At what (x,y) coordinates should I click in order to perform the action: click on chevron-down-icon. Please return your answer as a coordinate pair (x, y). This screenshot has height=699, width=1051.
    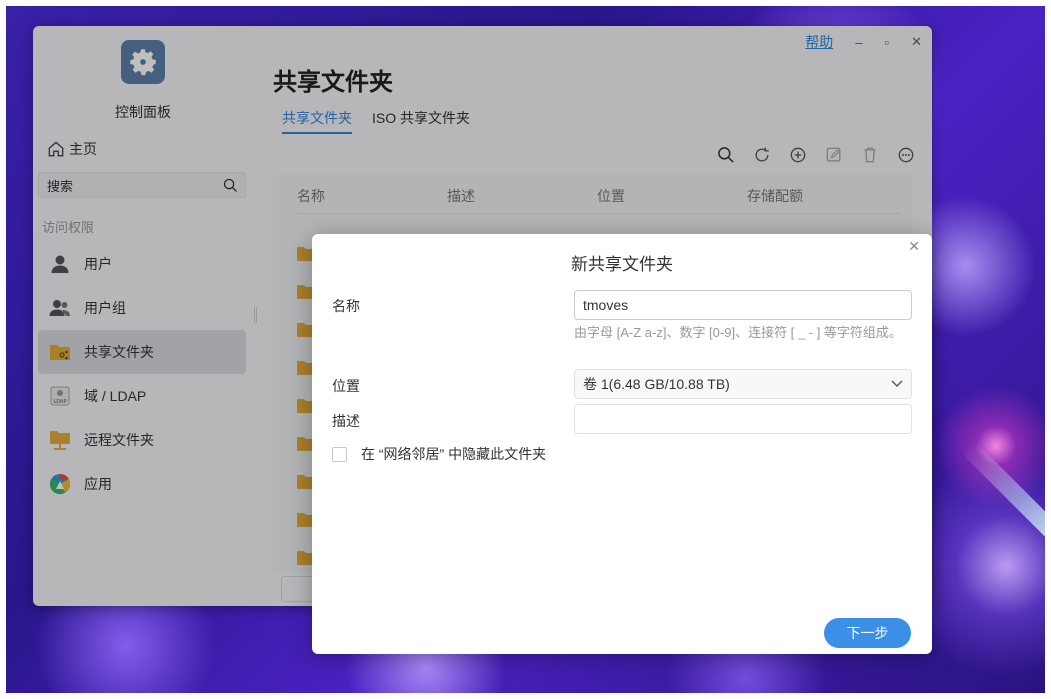
    Looking at the image, I should click on (897, 383).